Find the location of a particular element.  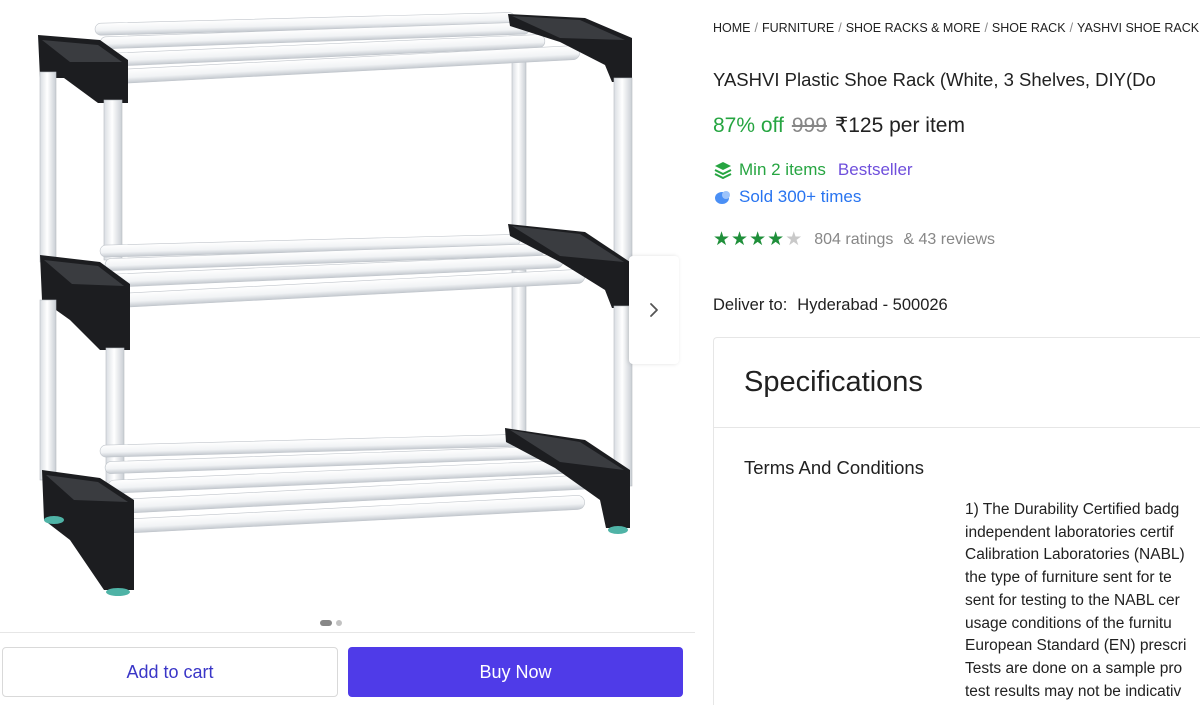

carousel-indicator is located at coordinates (331, 623).